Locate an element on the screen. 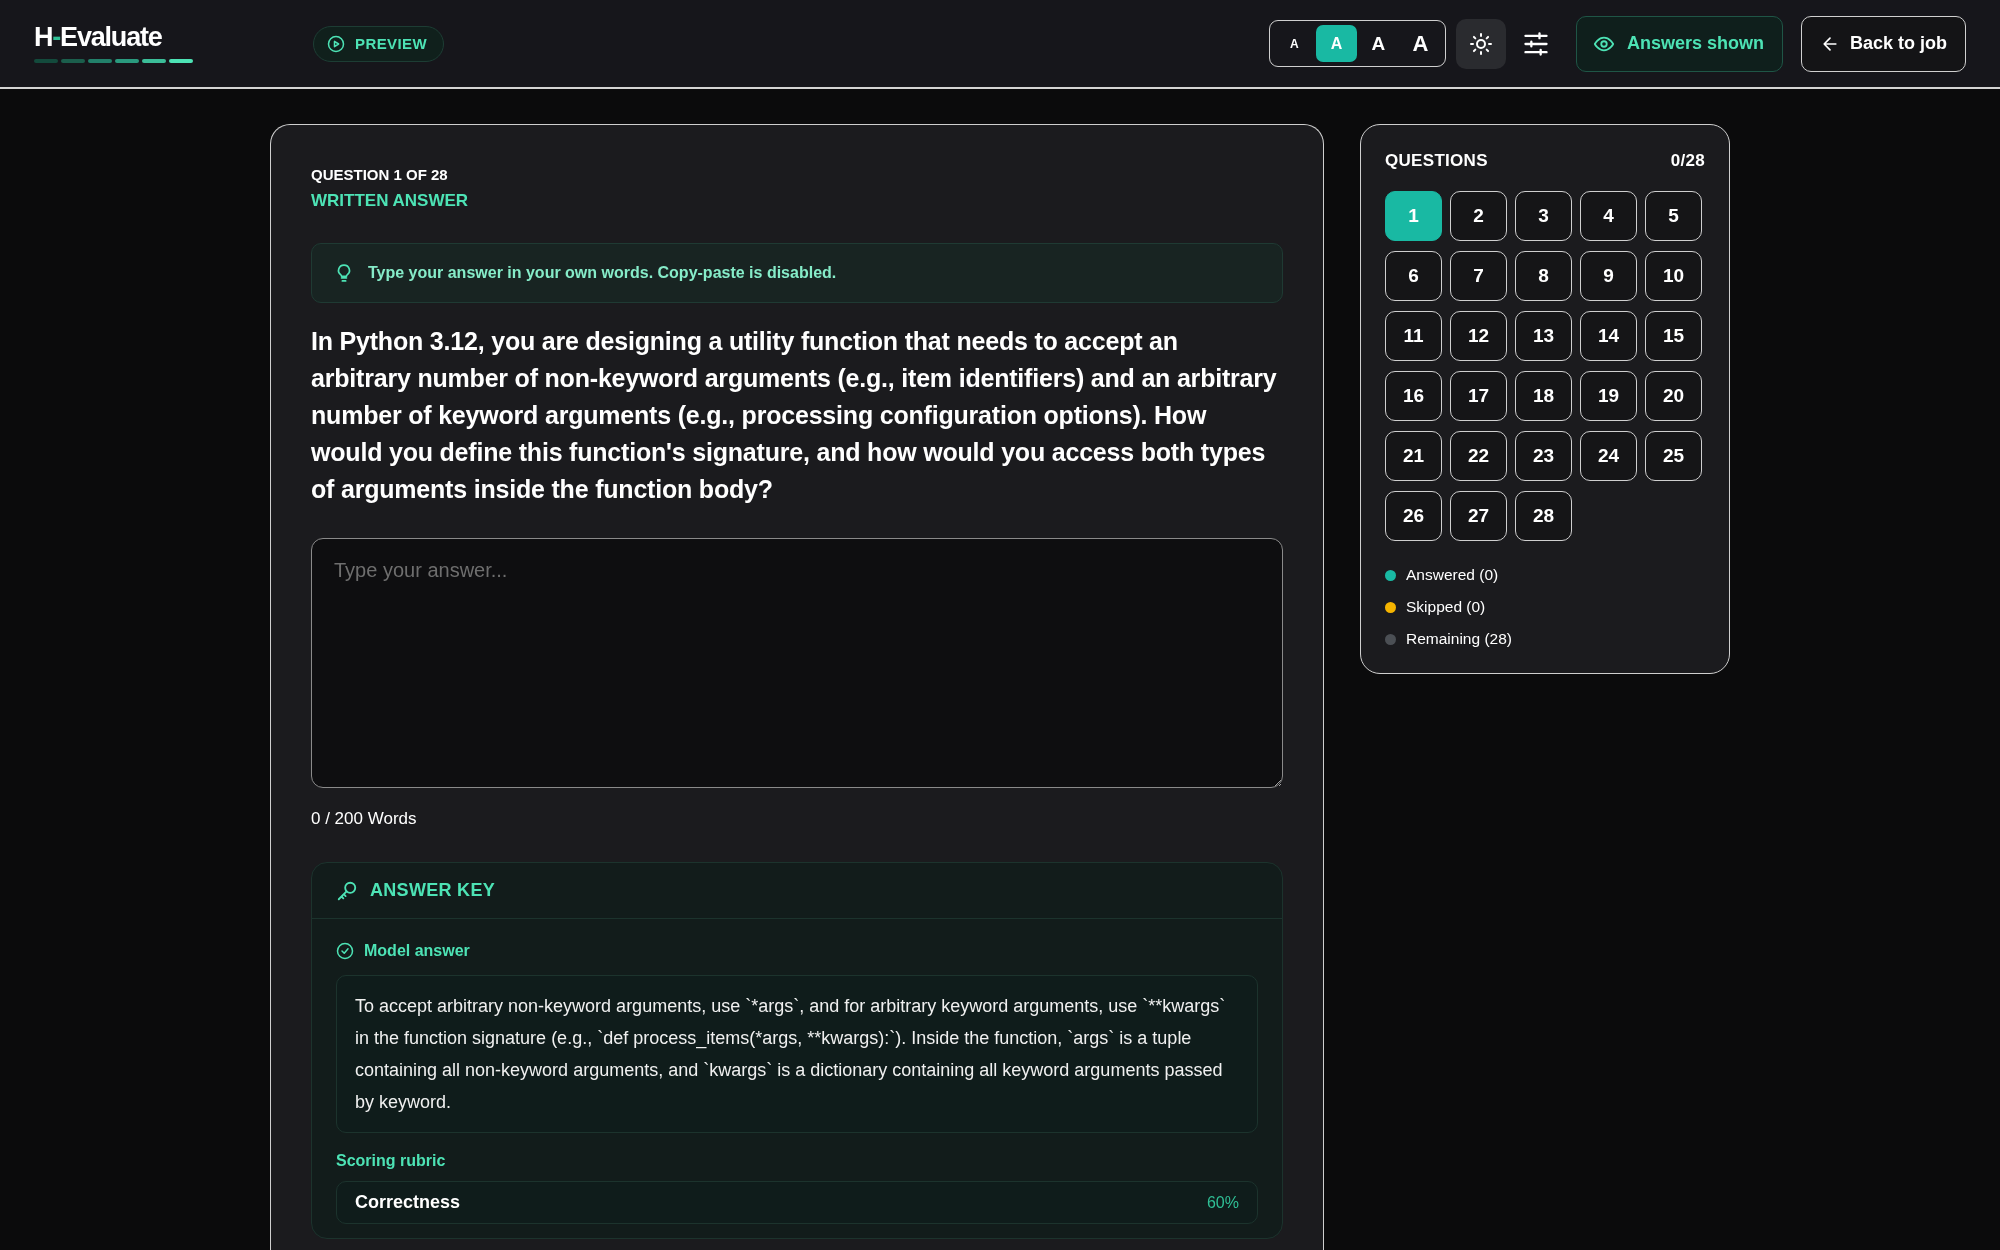  theme-toggle-button is located at coordinates (1480, 43).